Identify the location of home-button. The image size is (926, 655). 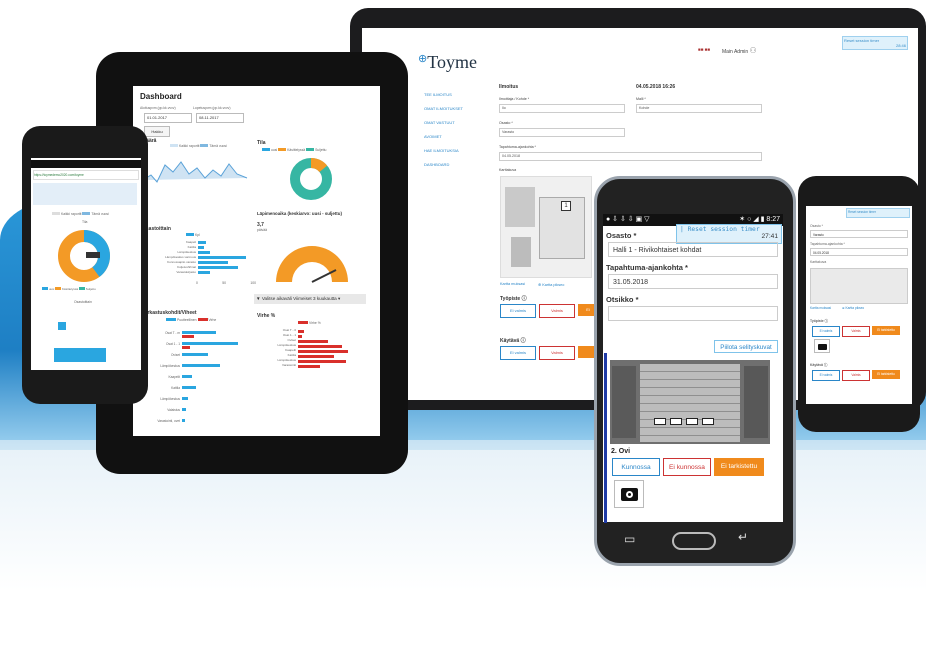
(694, 541).